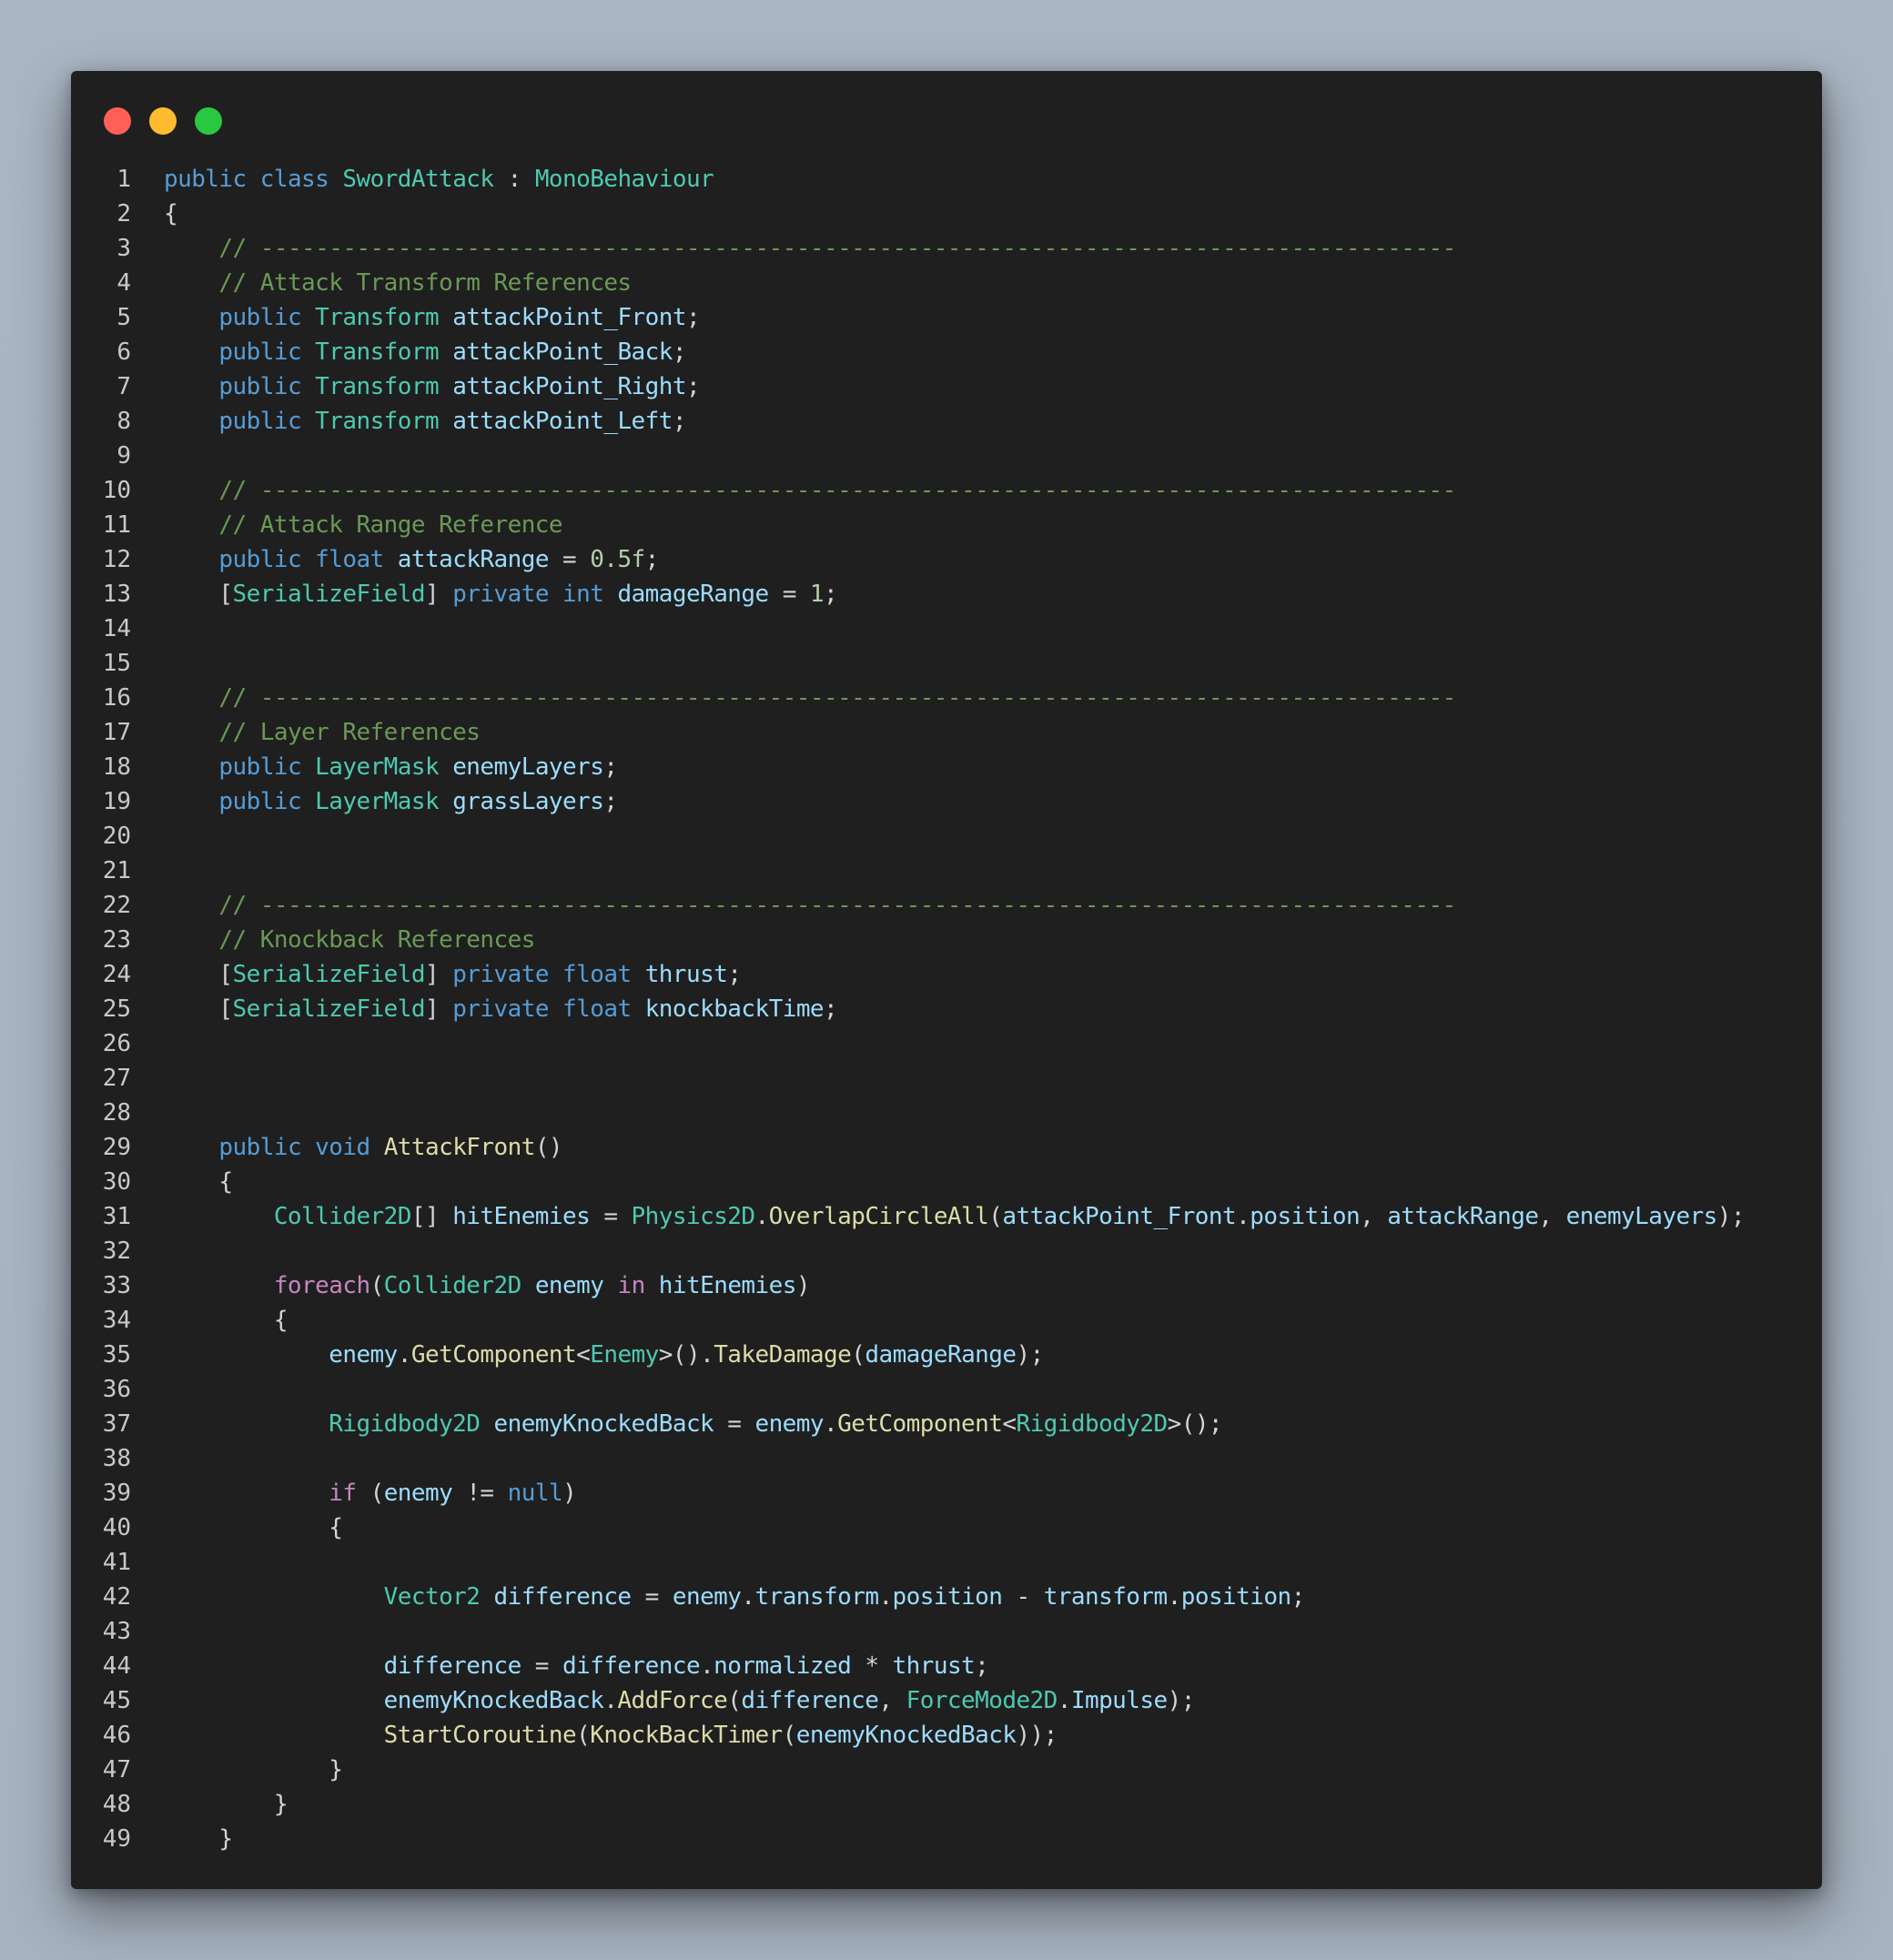  What do you see at coordinates (425, 421) in the screenshot?
I see `line-source: public Transform attackPoint_Left;` at bounding box center [425, 421].